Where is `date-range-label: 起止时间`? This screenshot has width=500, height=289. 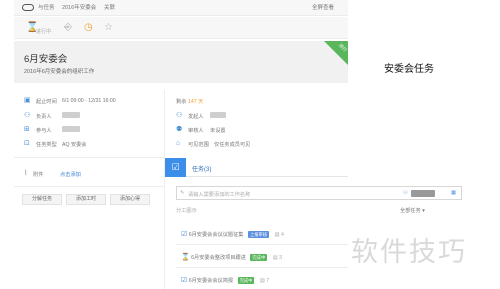
date-range-label: 起止时间 is located at coordinates (46, 102).